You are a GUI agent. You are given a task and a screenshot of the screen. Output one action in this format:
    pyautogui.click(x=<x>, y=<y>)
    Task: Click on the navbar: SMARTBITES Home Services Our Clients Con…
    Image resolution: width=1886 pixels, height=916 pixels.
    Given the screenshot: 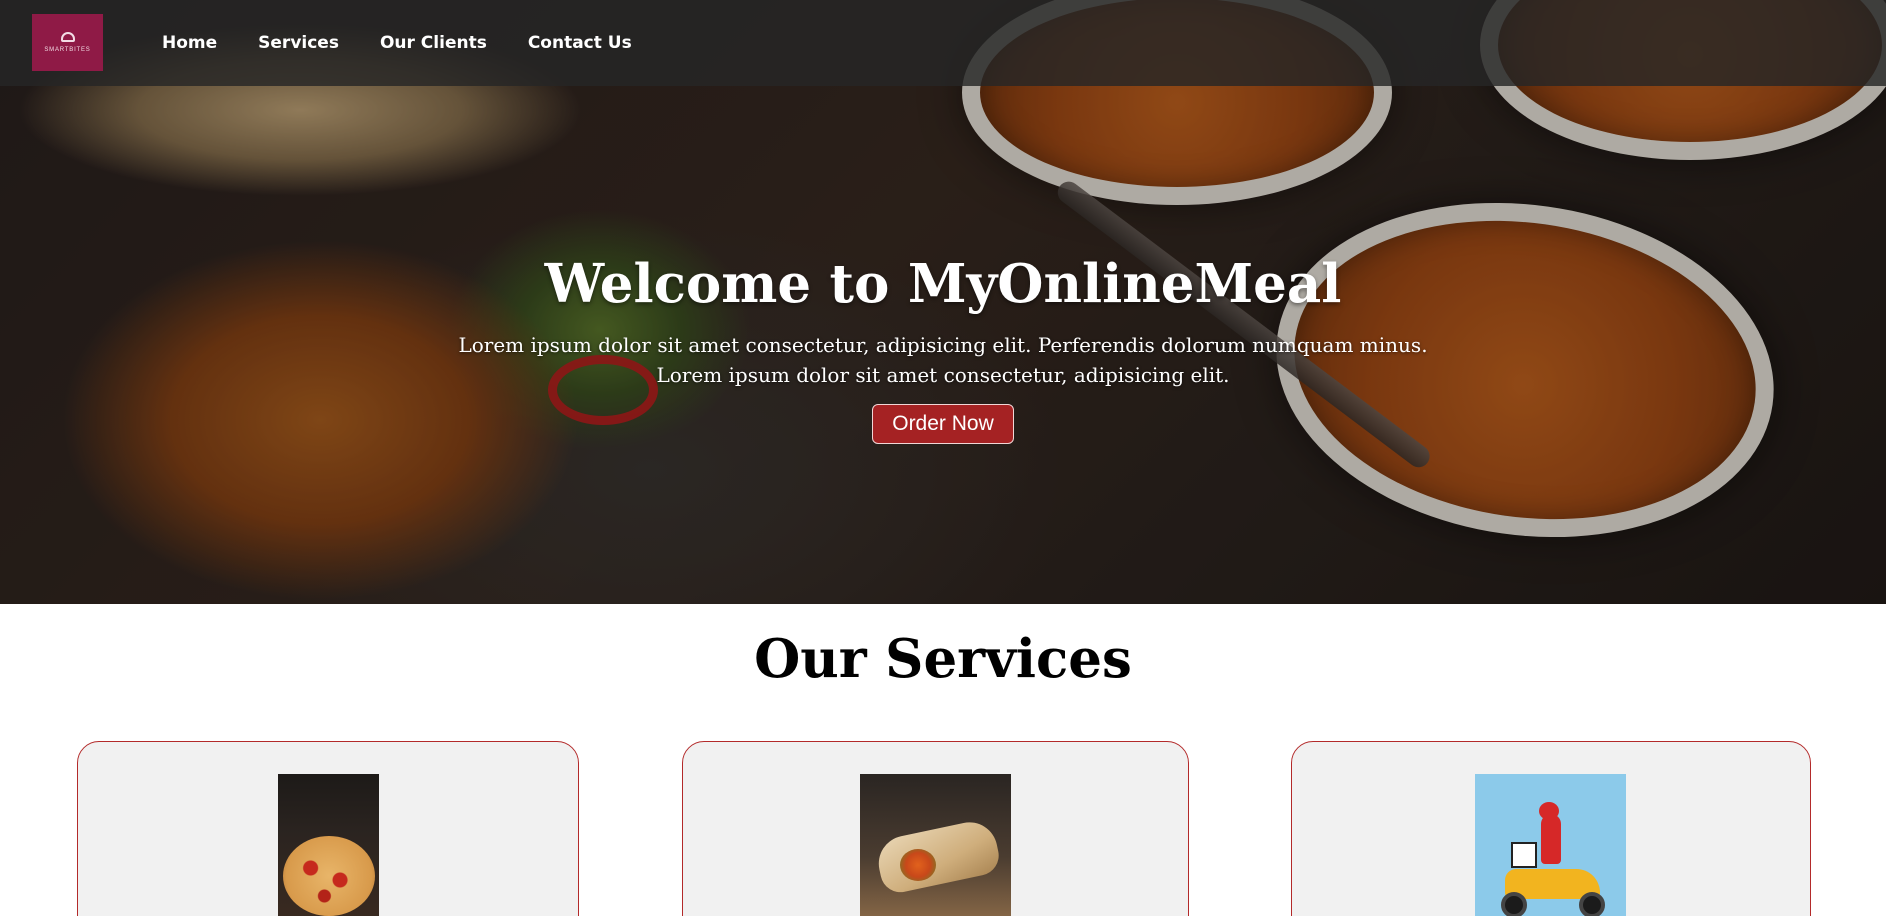 What is the action you would take?
    pyautogui.click(x=943, y=43)
    